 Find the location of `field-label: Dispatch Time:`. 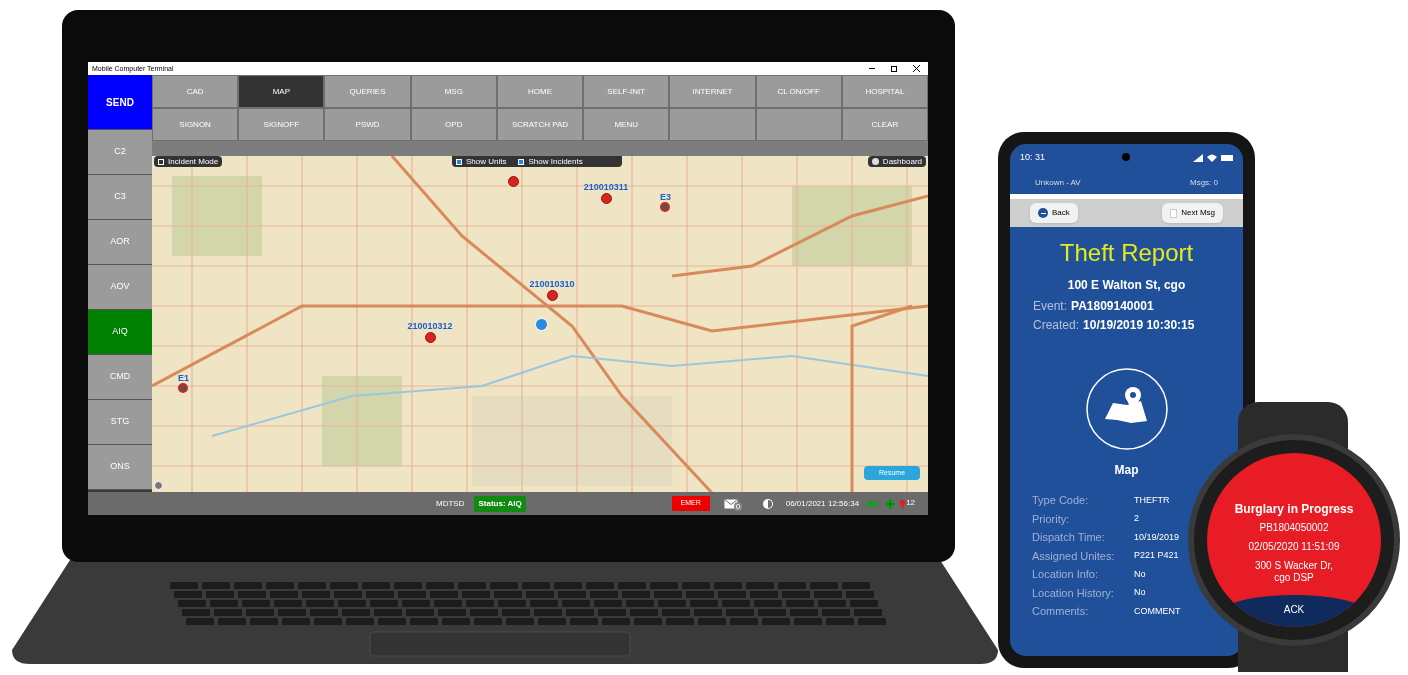

field-label: Dispatch Time: is located at coordinates (1069, 537).